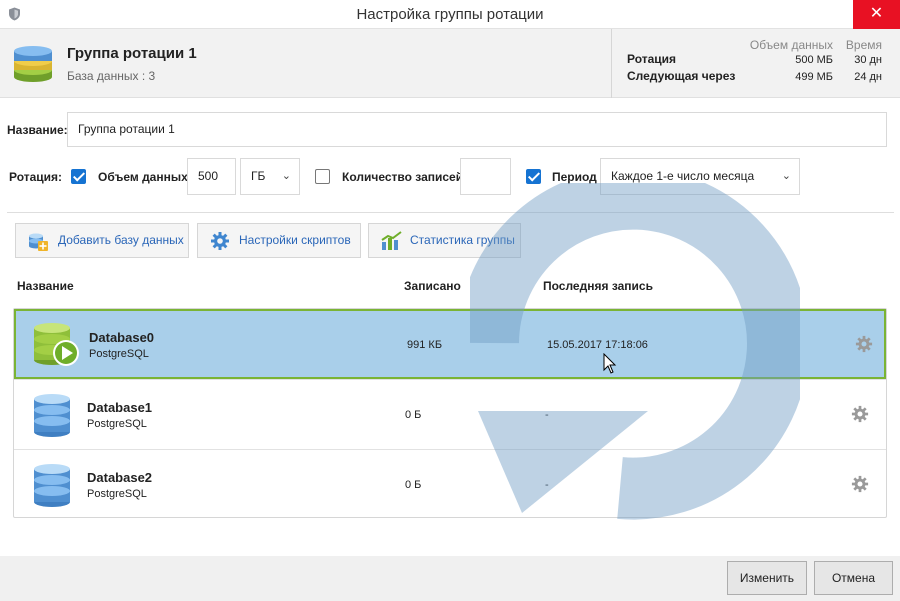  What do you see at coordinates (485, 176) in the screenshot?
I see `records-count-input` at bounding box center [485, 176].